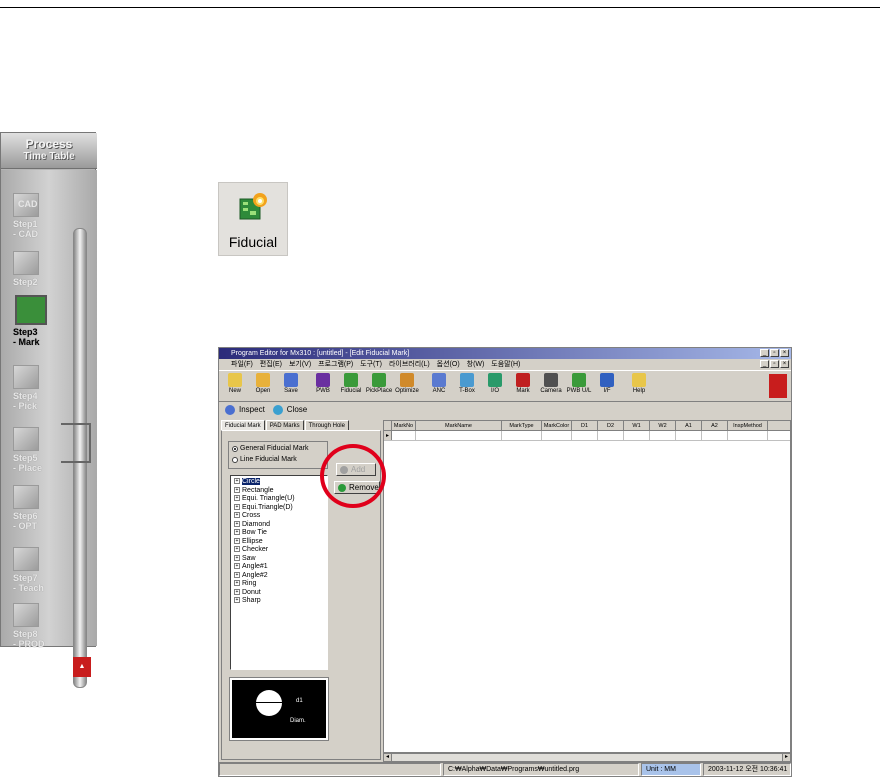 This screenshot has height=777, width=880. What do you see at coordinates (280, 533) in the screenshot?
I see `tree-item-bow-tie: + Bow Tie` at bounding box center [280, 533].